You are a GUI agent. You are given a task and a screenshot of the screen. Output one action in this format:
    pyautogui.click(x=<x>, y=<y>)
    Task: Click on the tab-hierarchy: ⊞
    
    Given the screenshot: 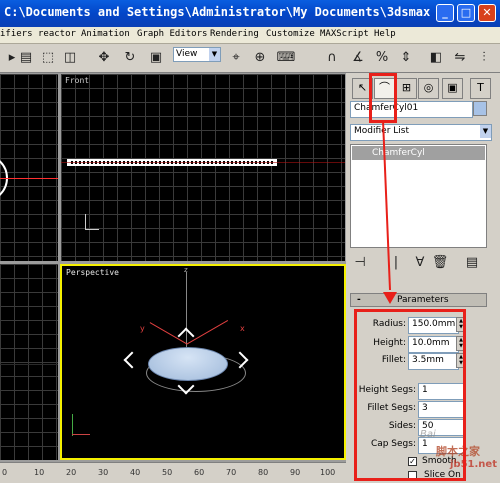 What is the action you would take?
    pyautogui.click(x=406, y=88)
    